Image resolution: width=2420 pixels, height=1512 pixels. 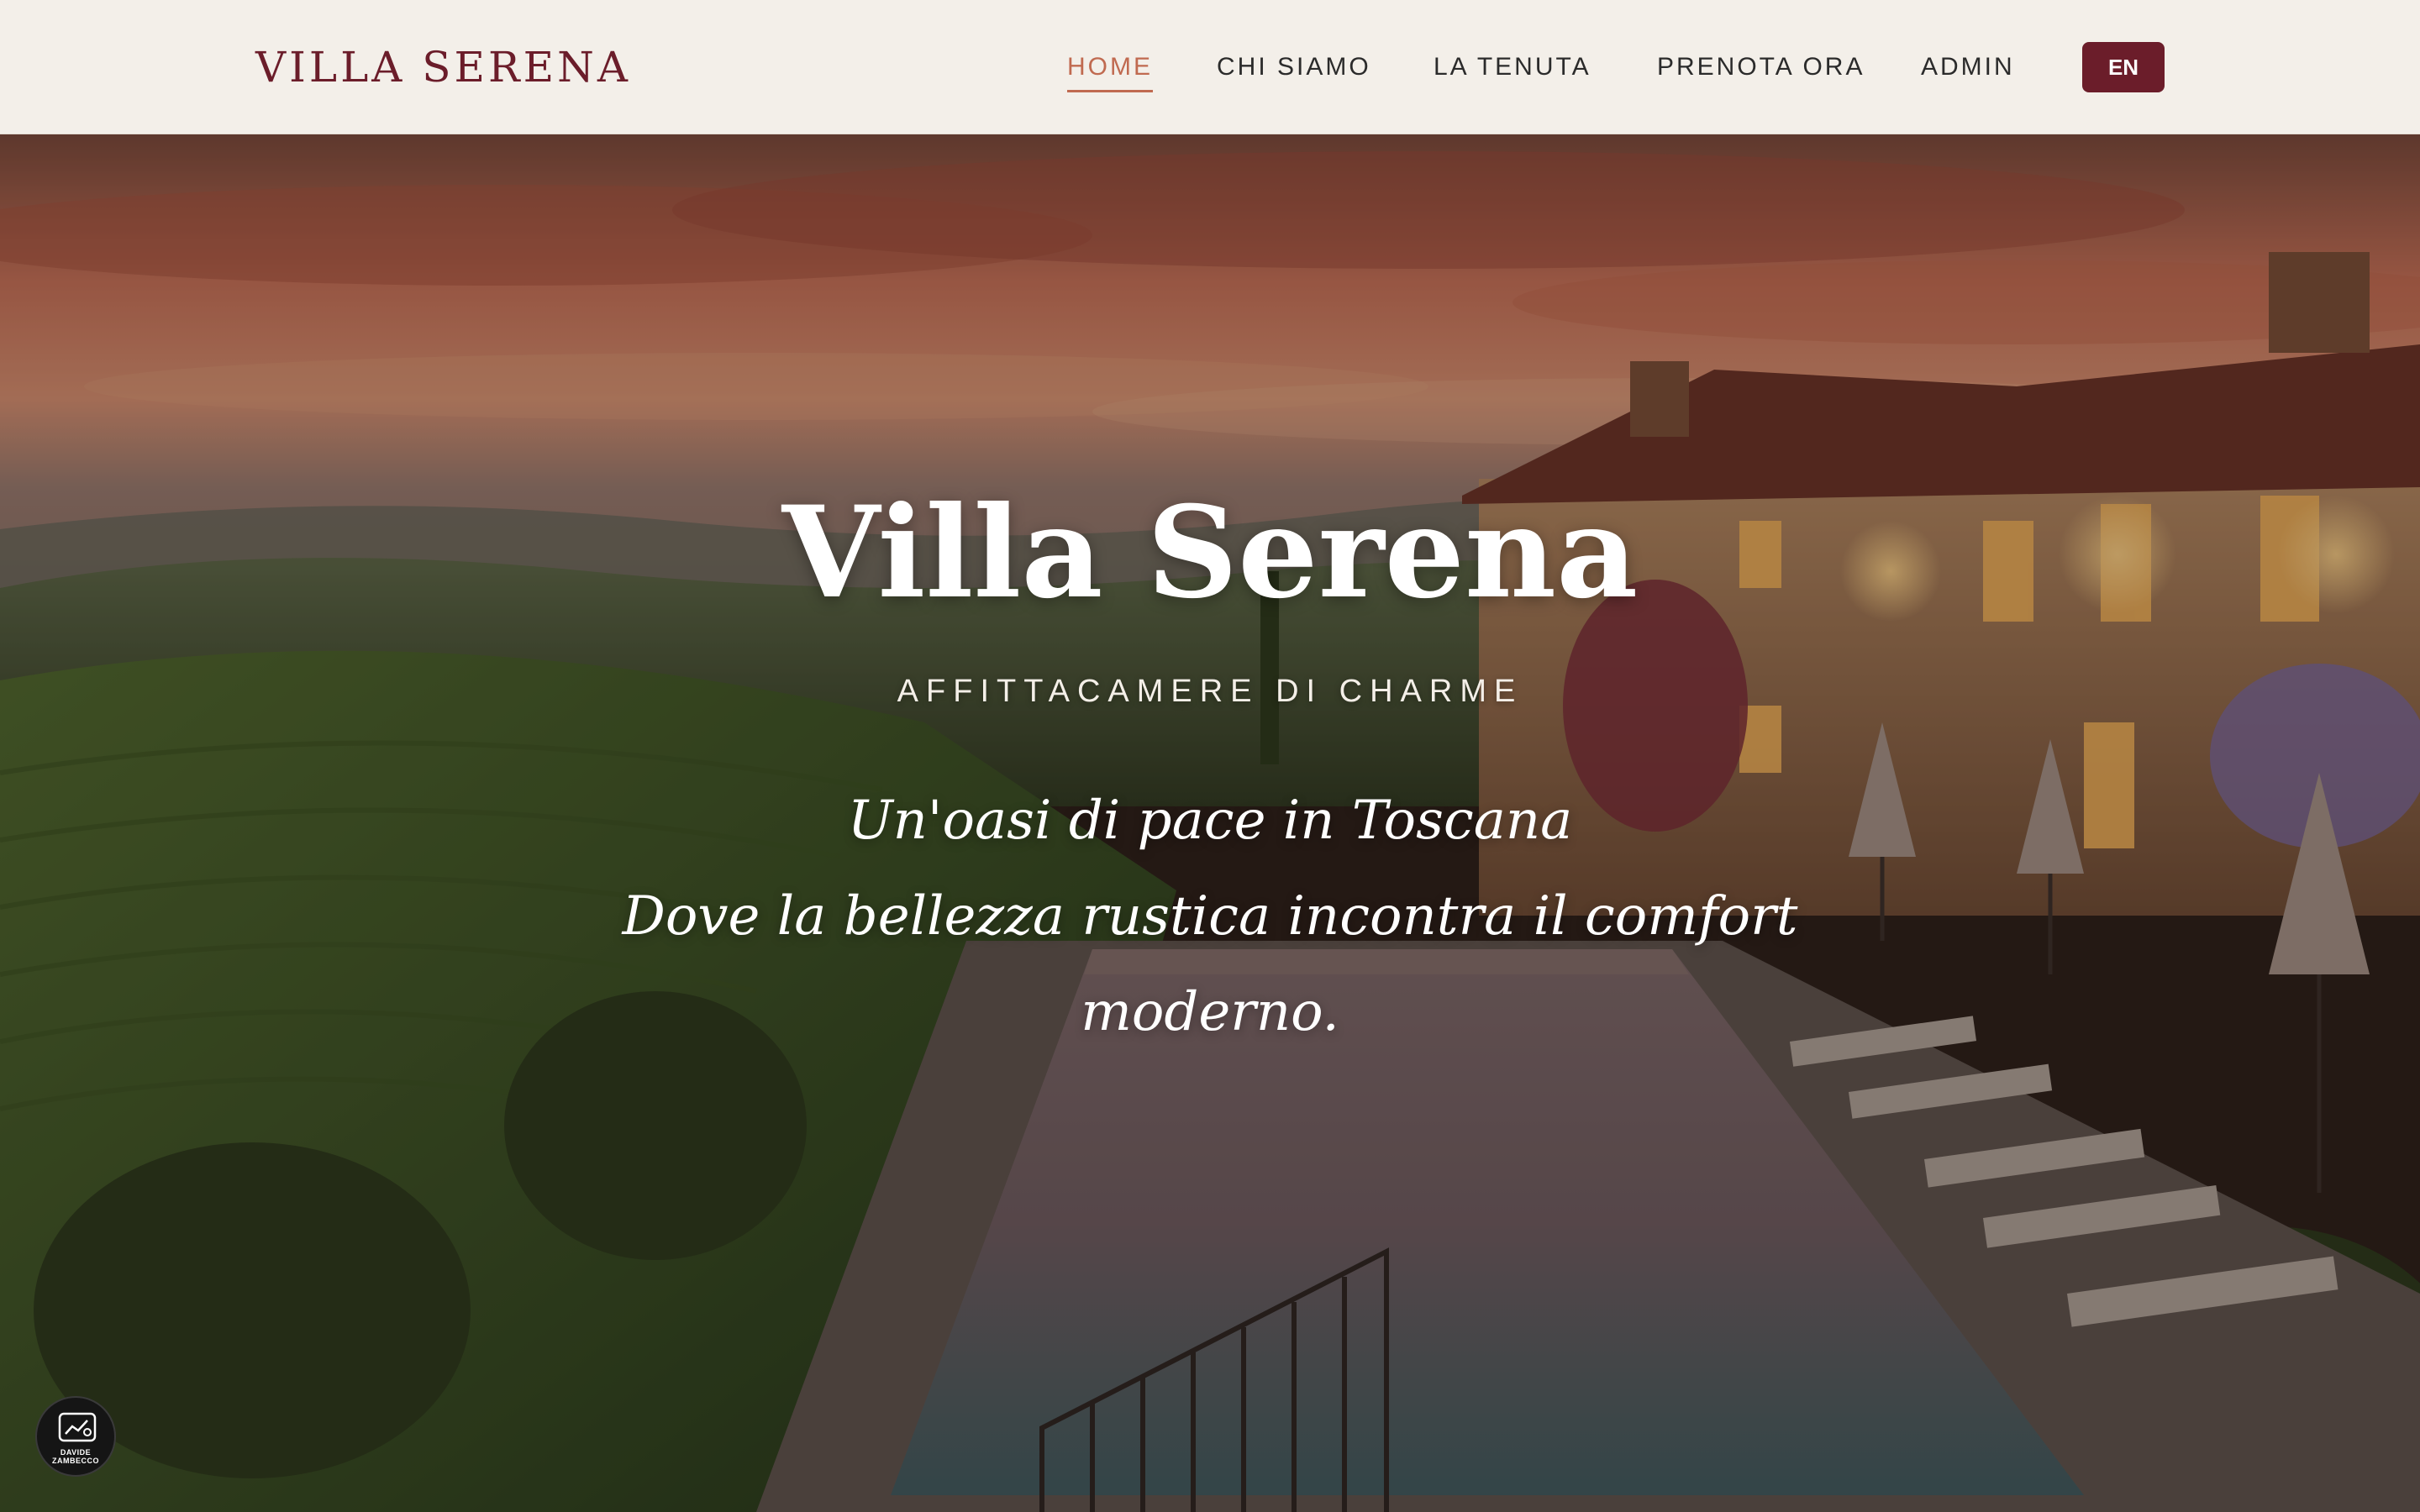 I want to click on hero-tagline-line-1: Un'oasi di pace in Toscana, so click(x=1210, y=821).